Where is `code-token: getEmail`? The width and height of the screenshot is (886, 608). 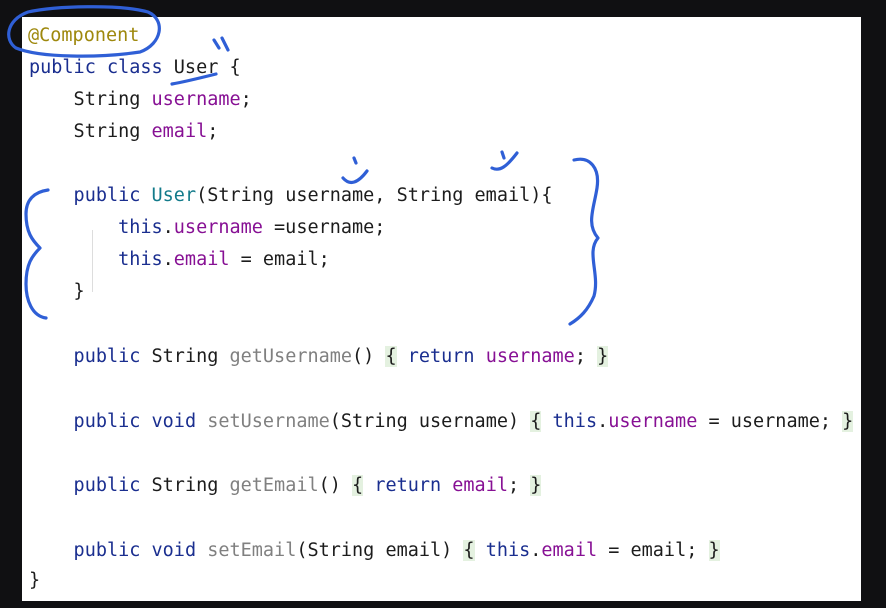 code-token: getEmail is located at coordinates (274, 485).